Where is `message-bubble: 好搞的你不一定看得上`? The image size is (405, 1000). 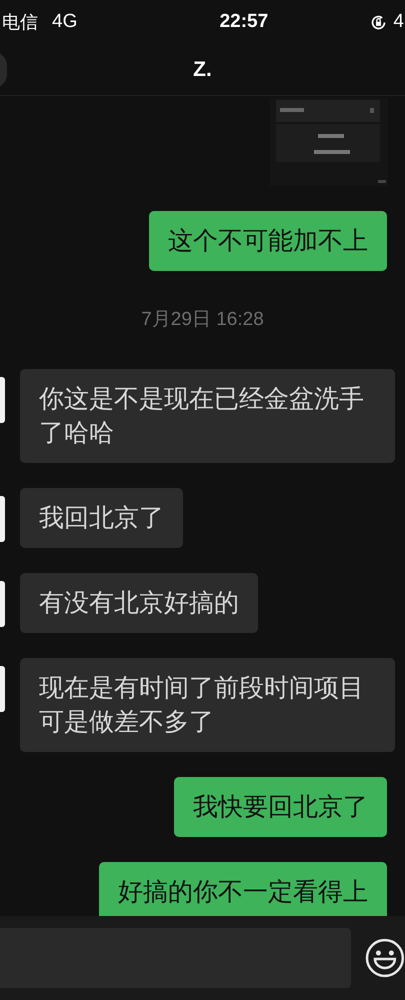
message-bubble: 好搞的你不一定看得上 is located at coordinates (243, 889).